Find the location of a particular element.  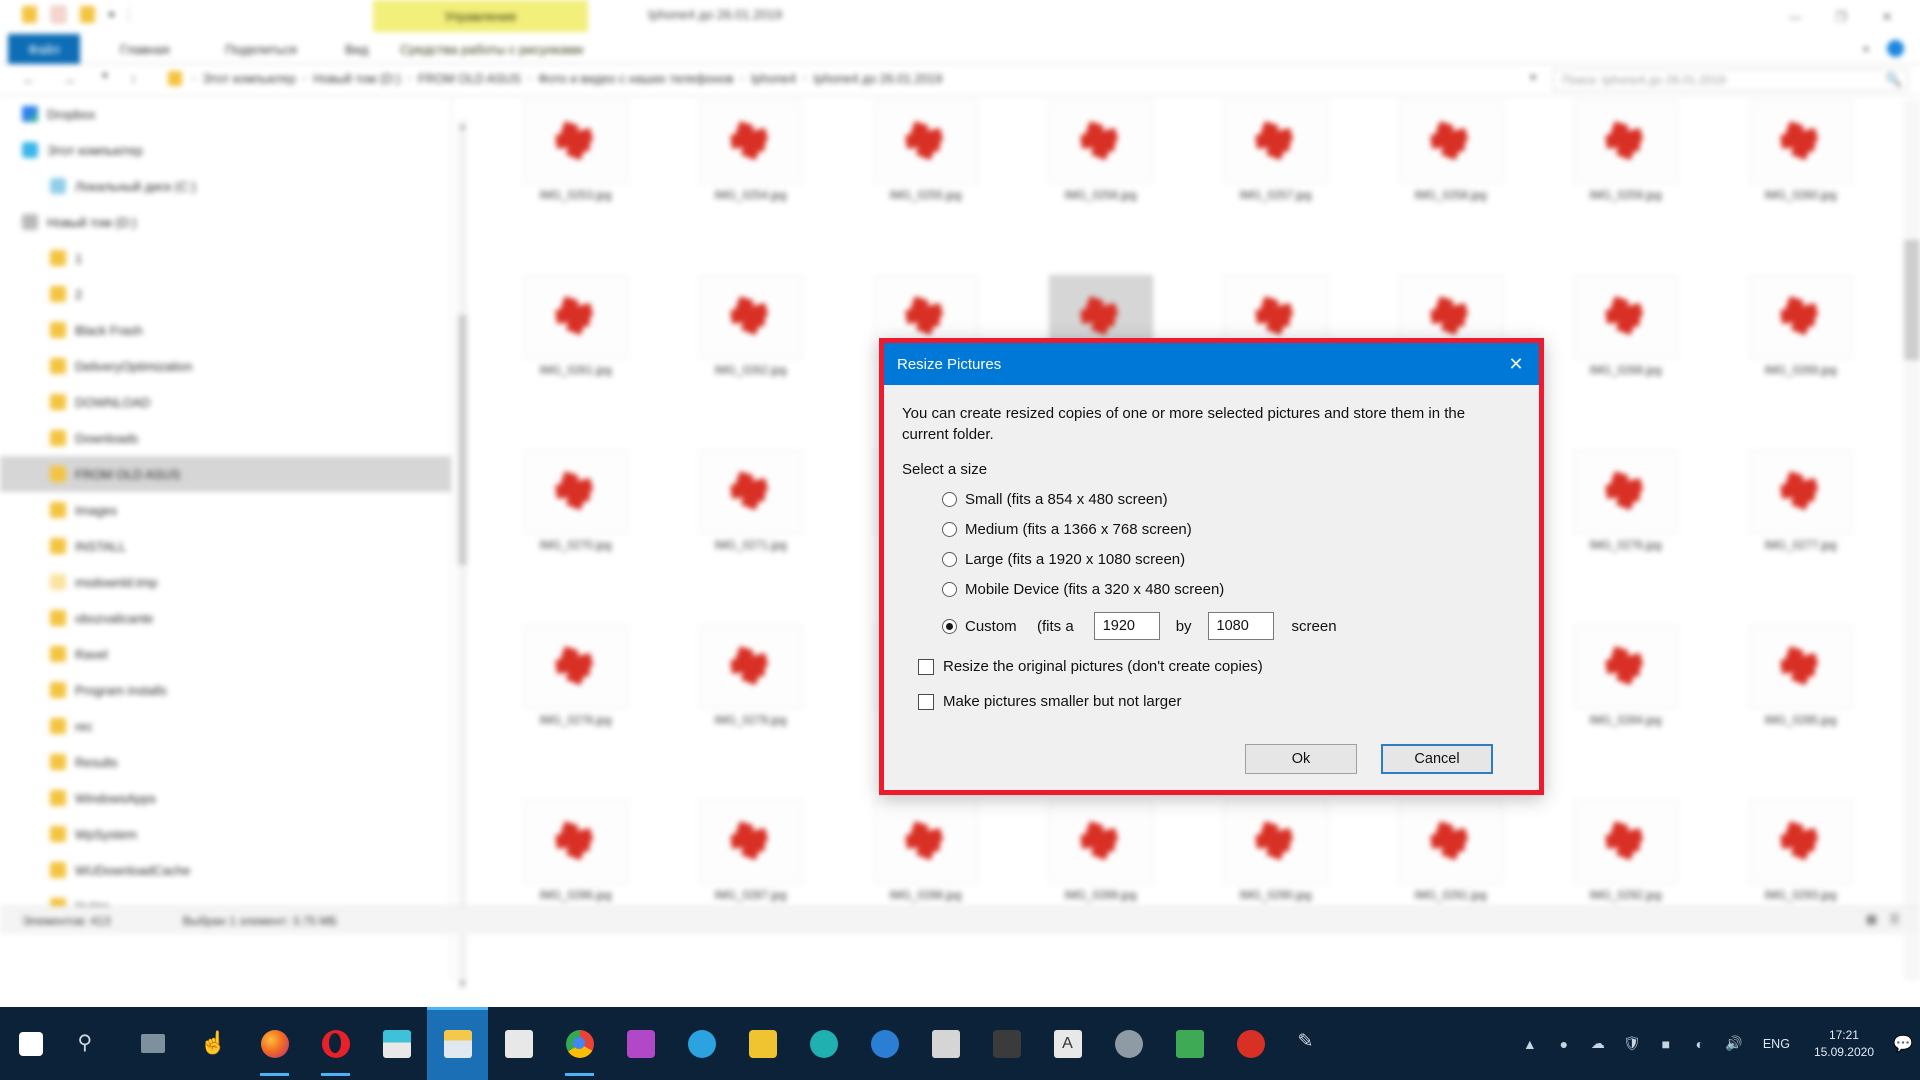

radio-option-mobile: Mobile Device (fits a 320 x 480 screen) is located at coordinates (1211, 589).